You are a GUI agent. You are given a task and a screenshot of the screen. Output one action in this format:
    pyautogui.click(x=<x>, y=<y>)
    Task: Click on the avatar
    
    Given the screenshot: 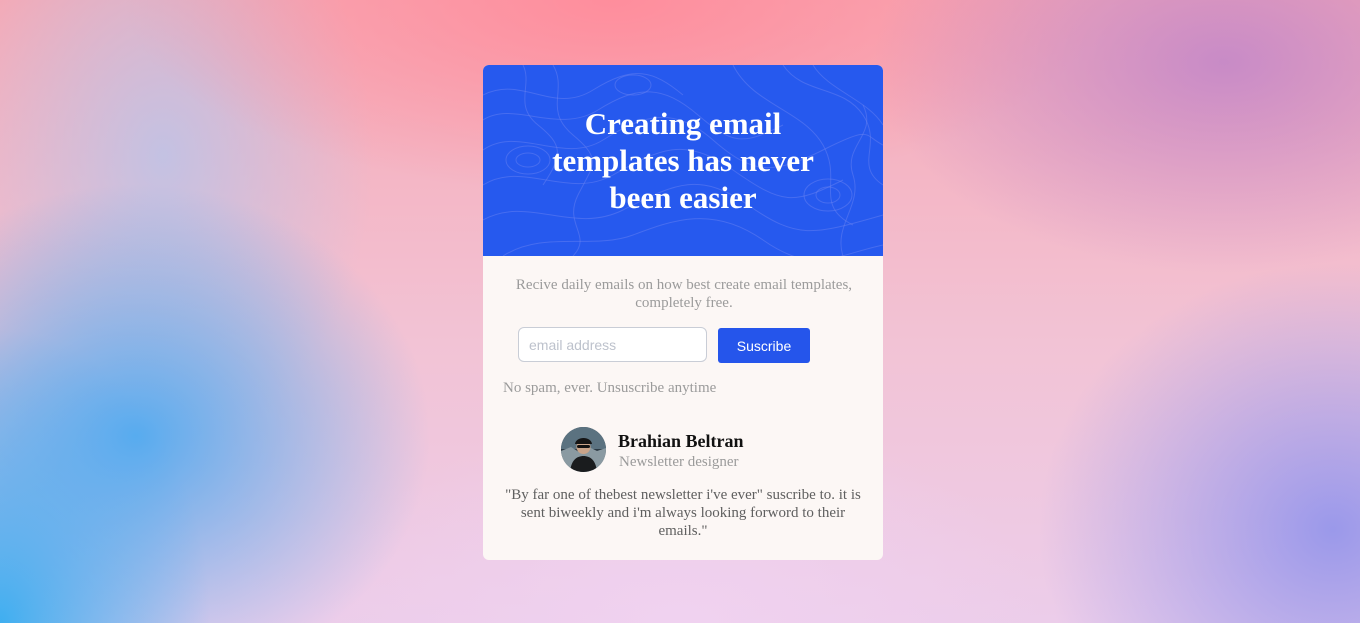 What is the action you would take?
    pyautogui.click(x=583, y=449)
    